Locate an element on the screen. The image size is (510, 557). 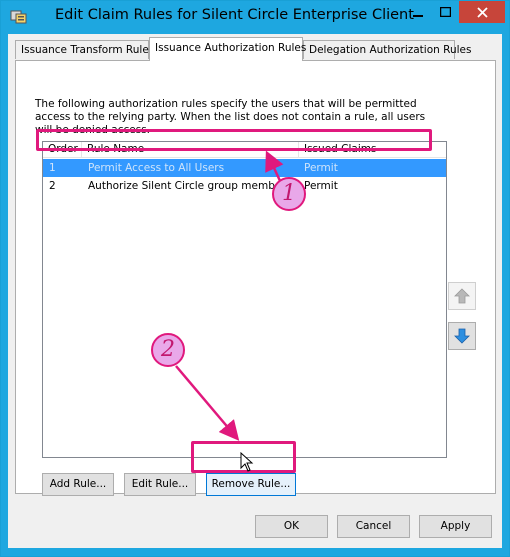
mouse-cursor-icon is located at coordinates (247, 462).